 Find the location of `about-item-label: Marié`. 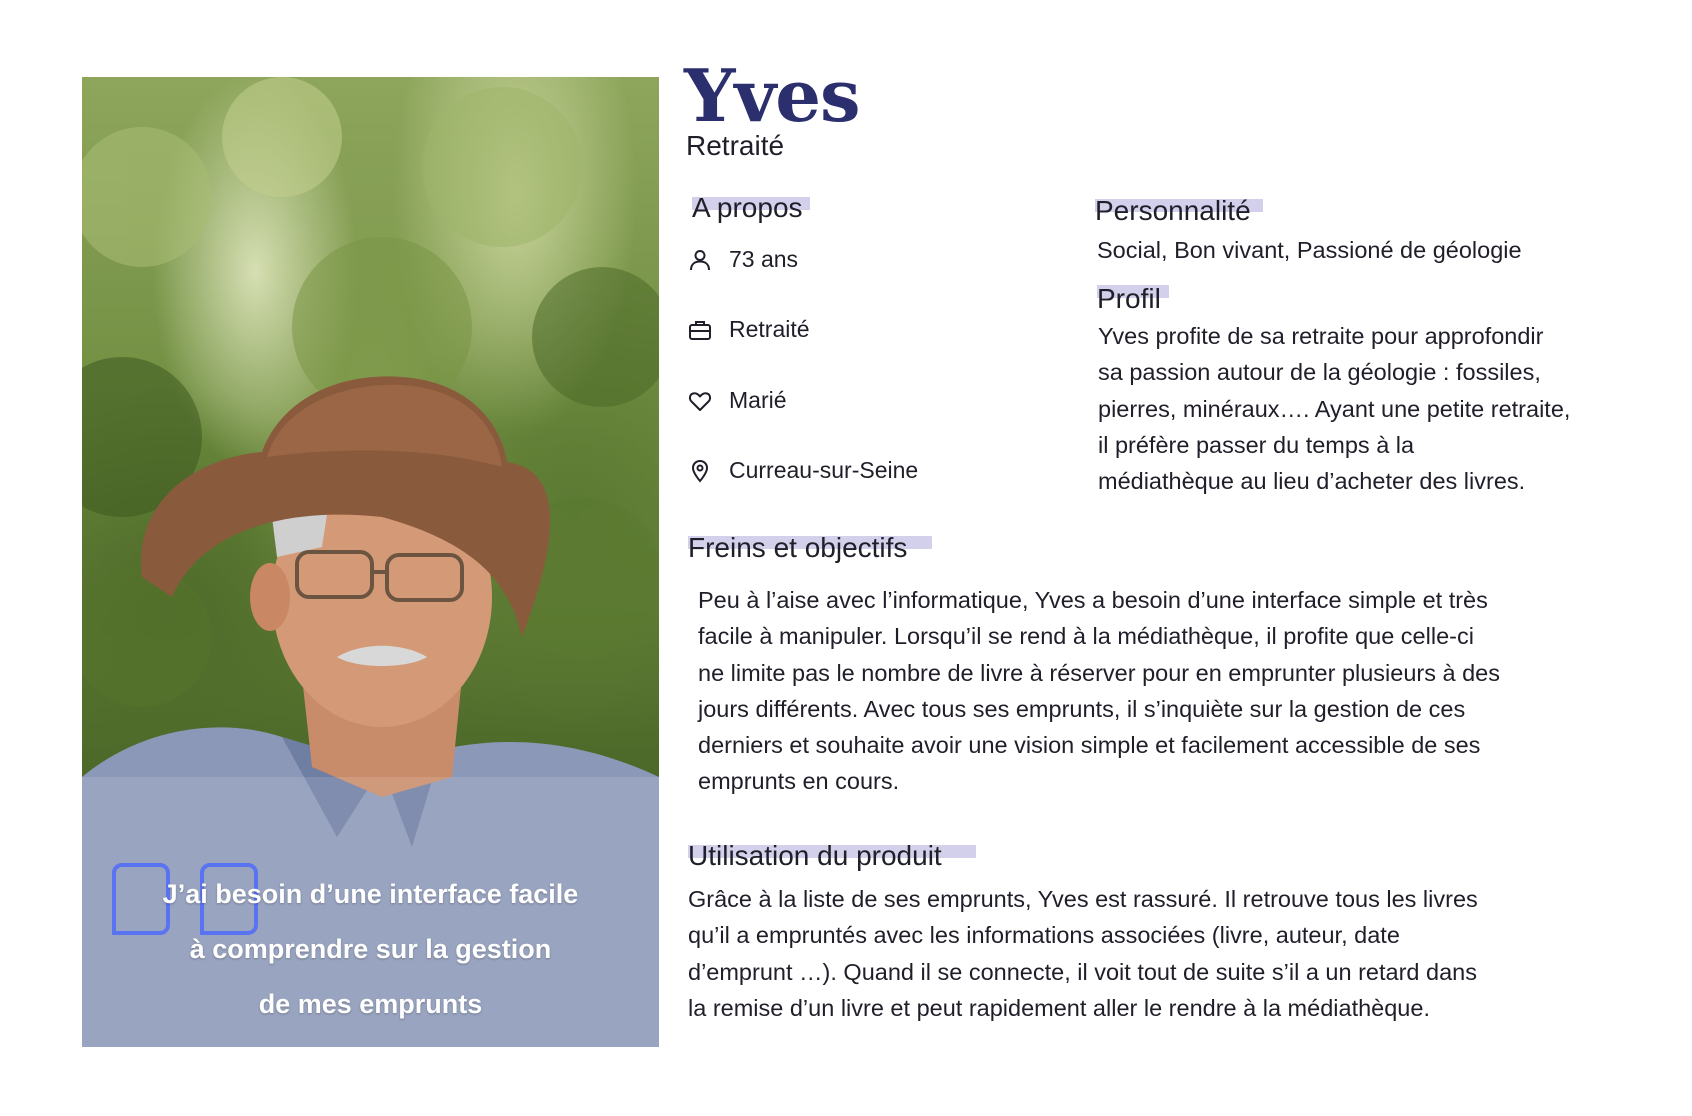

about-item-label: Marié is located at coordinates (758, 400).